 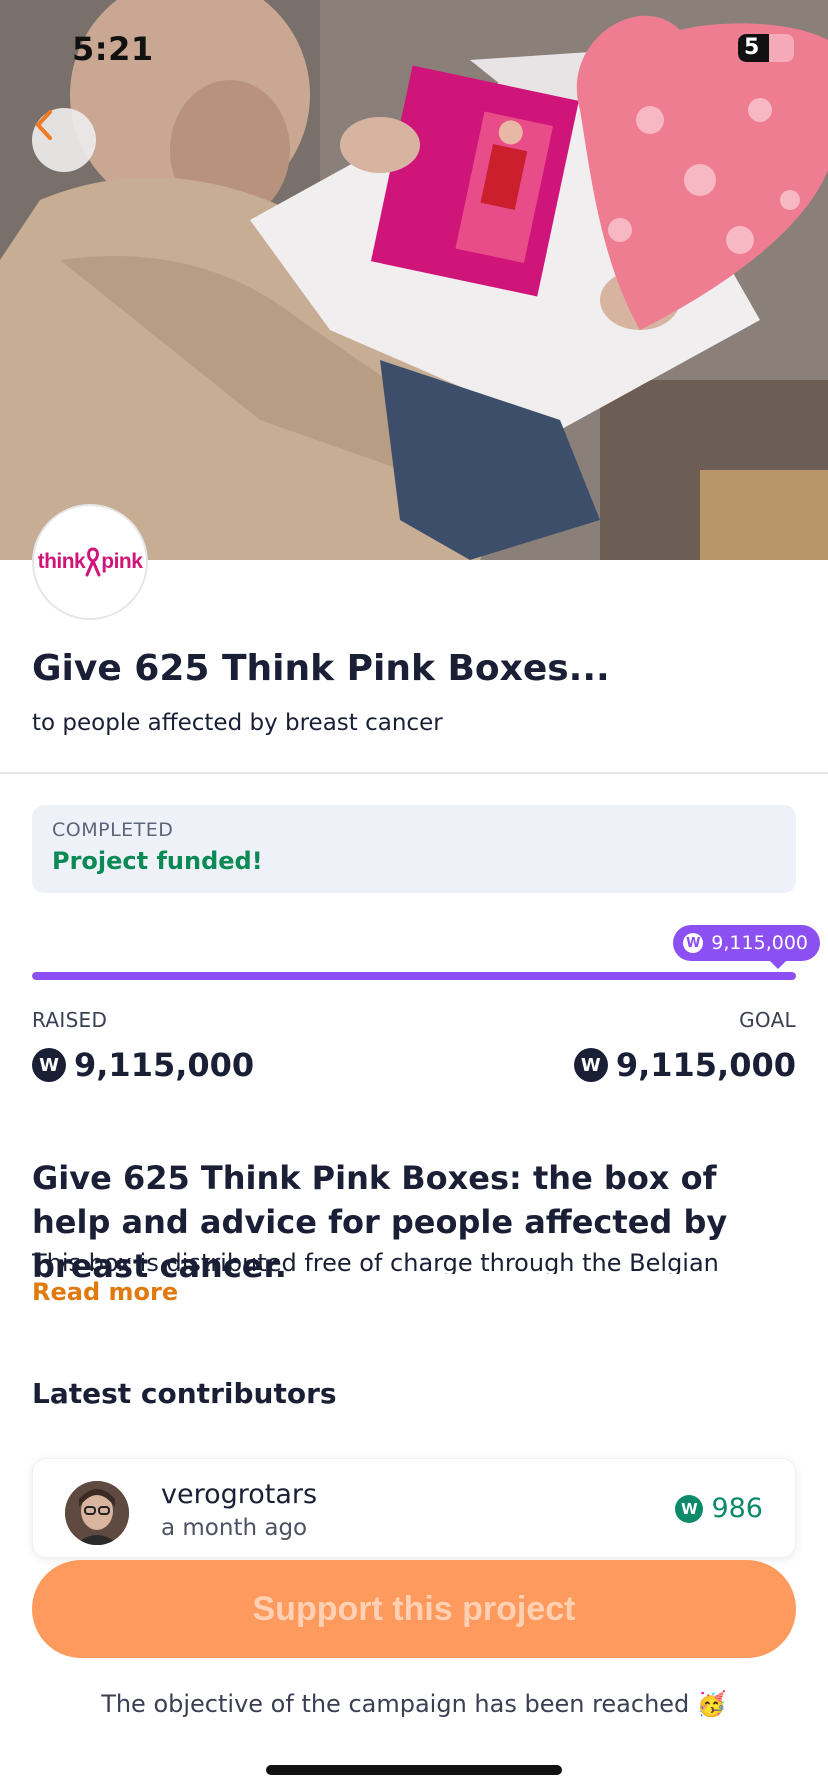 I want to click on raised-label: RAISED, so click(x=70, y=1020).